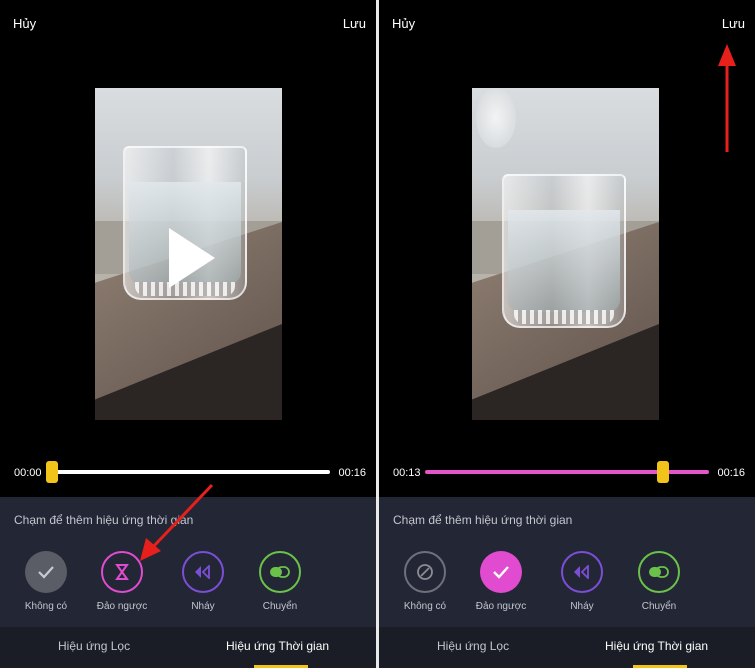 The height and width of the screenshot is (668, 755). Describe the element at coordinates (496, 118) in the screenshot. I see `video-scene-fan` at that location.